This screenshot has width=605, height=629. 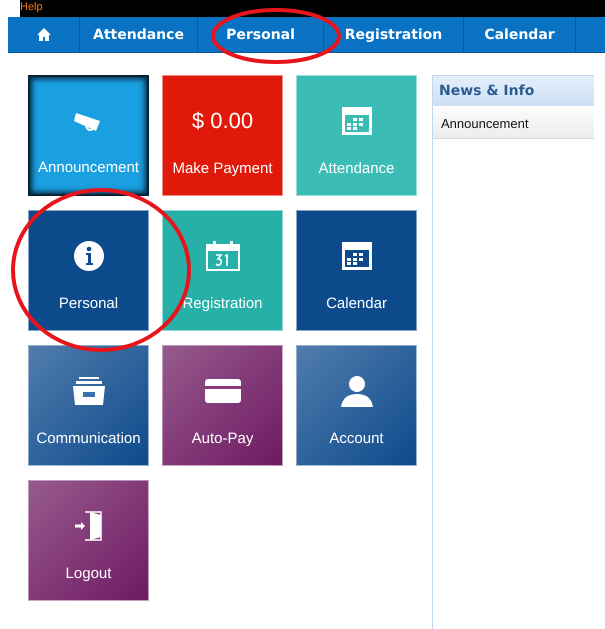 What do you see at coordinates (31, 7) in the screenshot?
I see `help-link: Help` at bounding box center [31, 7].